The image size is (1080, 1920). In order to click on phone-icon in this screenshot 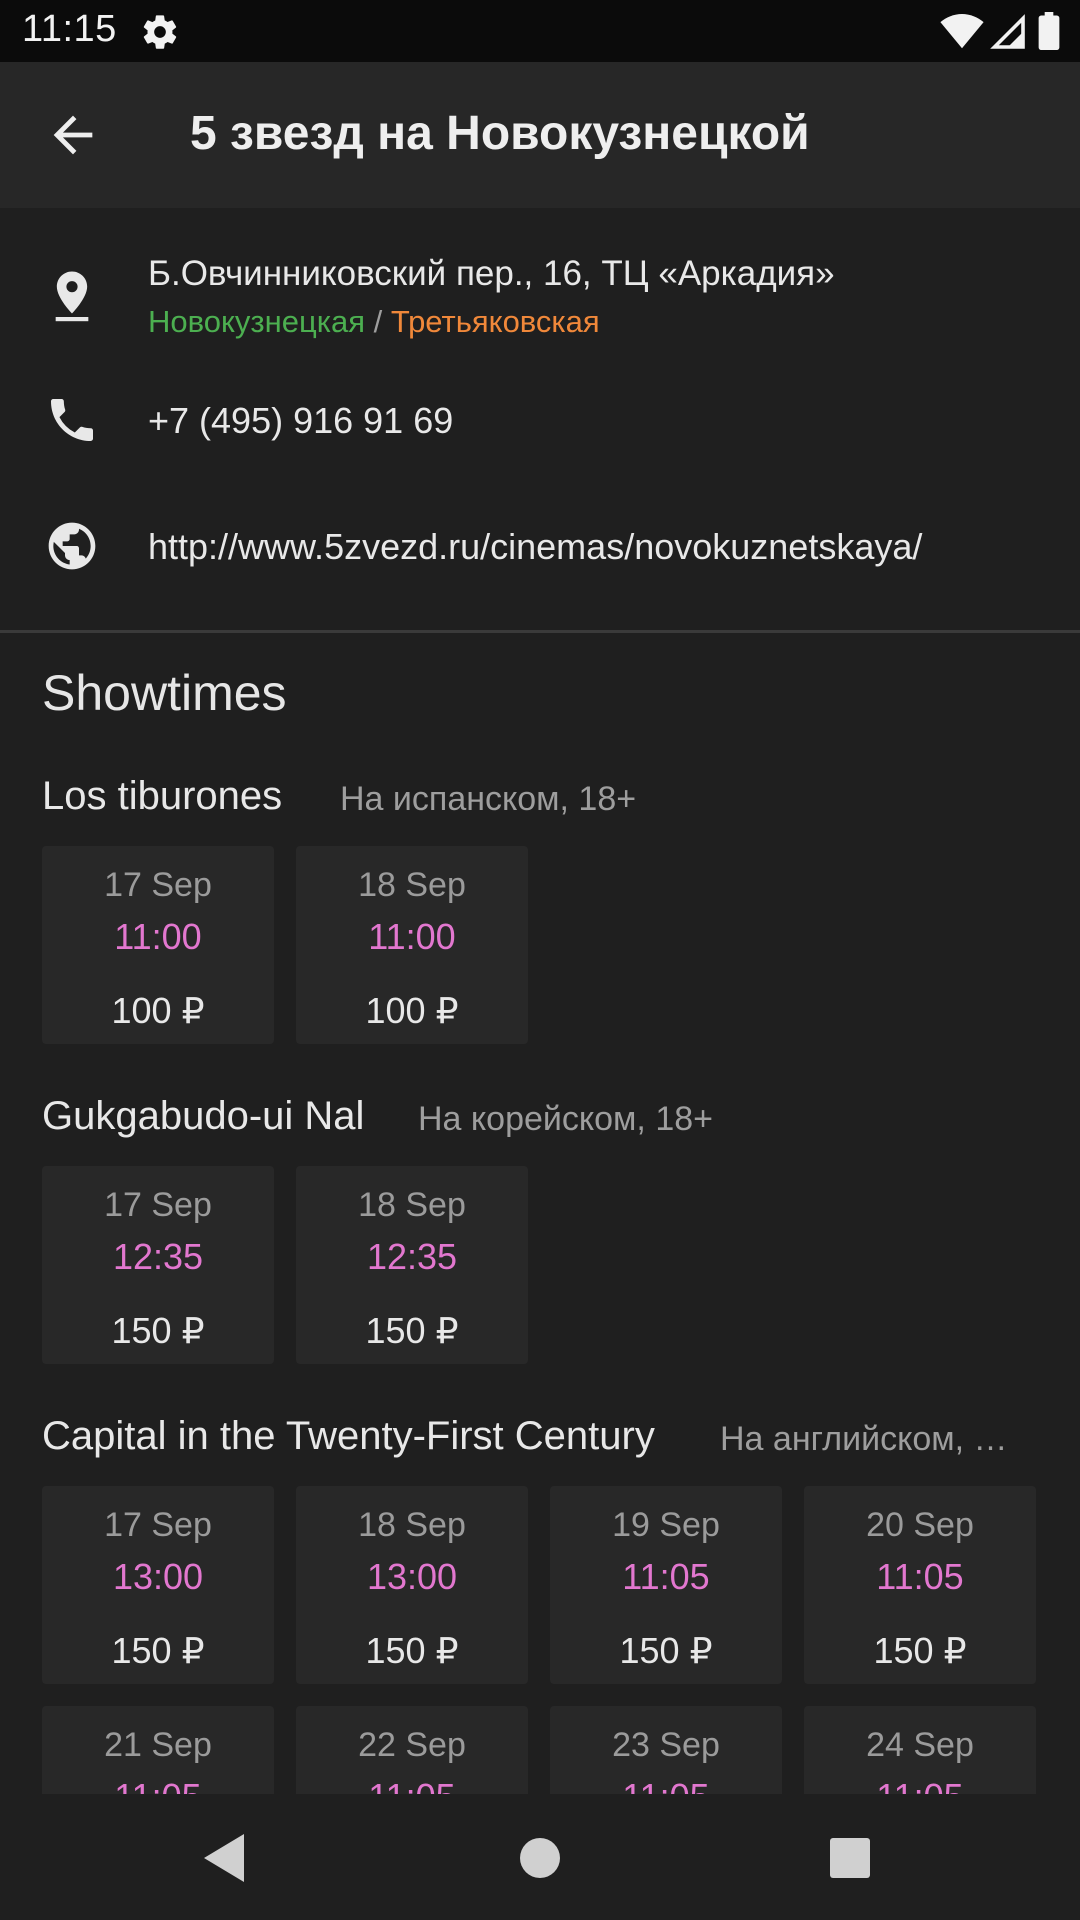, I will do `click(72, 420)`.